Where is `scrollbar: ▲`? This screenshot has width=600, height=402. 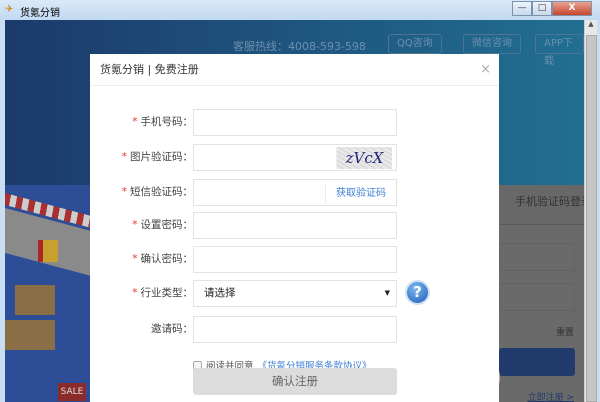
scrollbar: ▲ is located at coordinates (590, 211).